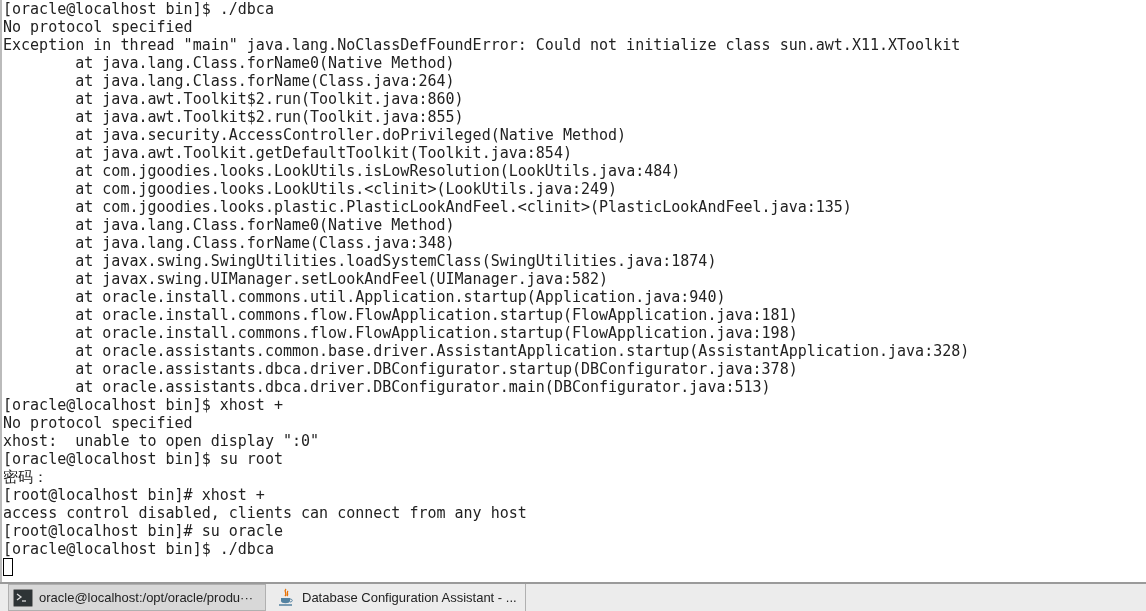  Describe the element at coordinates (522, 351) in the screenshot. I see `terminal-line: at oracle.assistants.common.base.driver.AssistantApplication.startup(AssistantApplication.java:328)` at that location.